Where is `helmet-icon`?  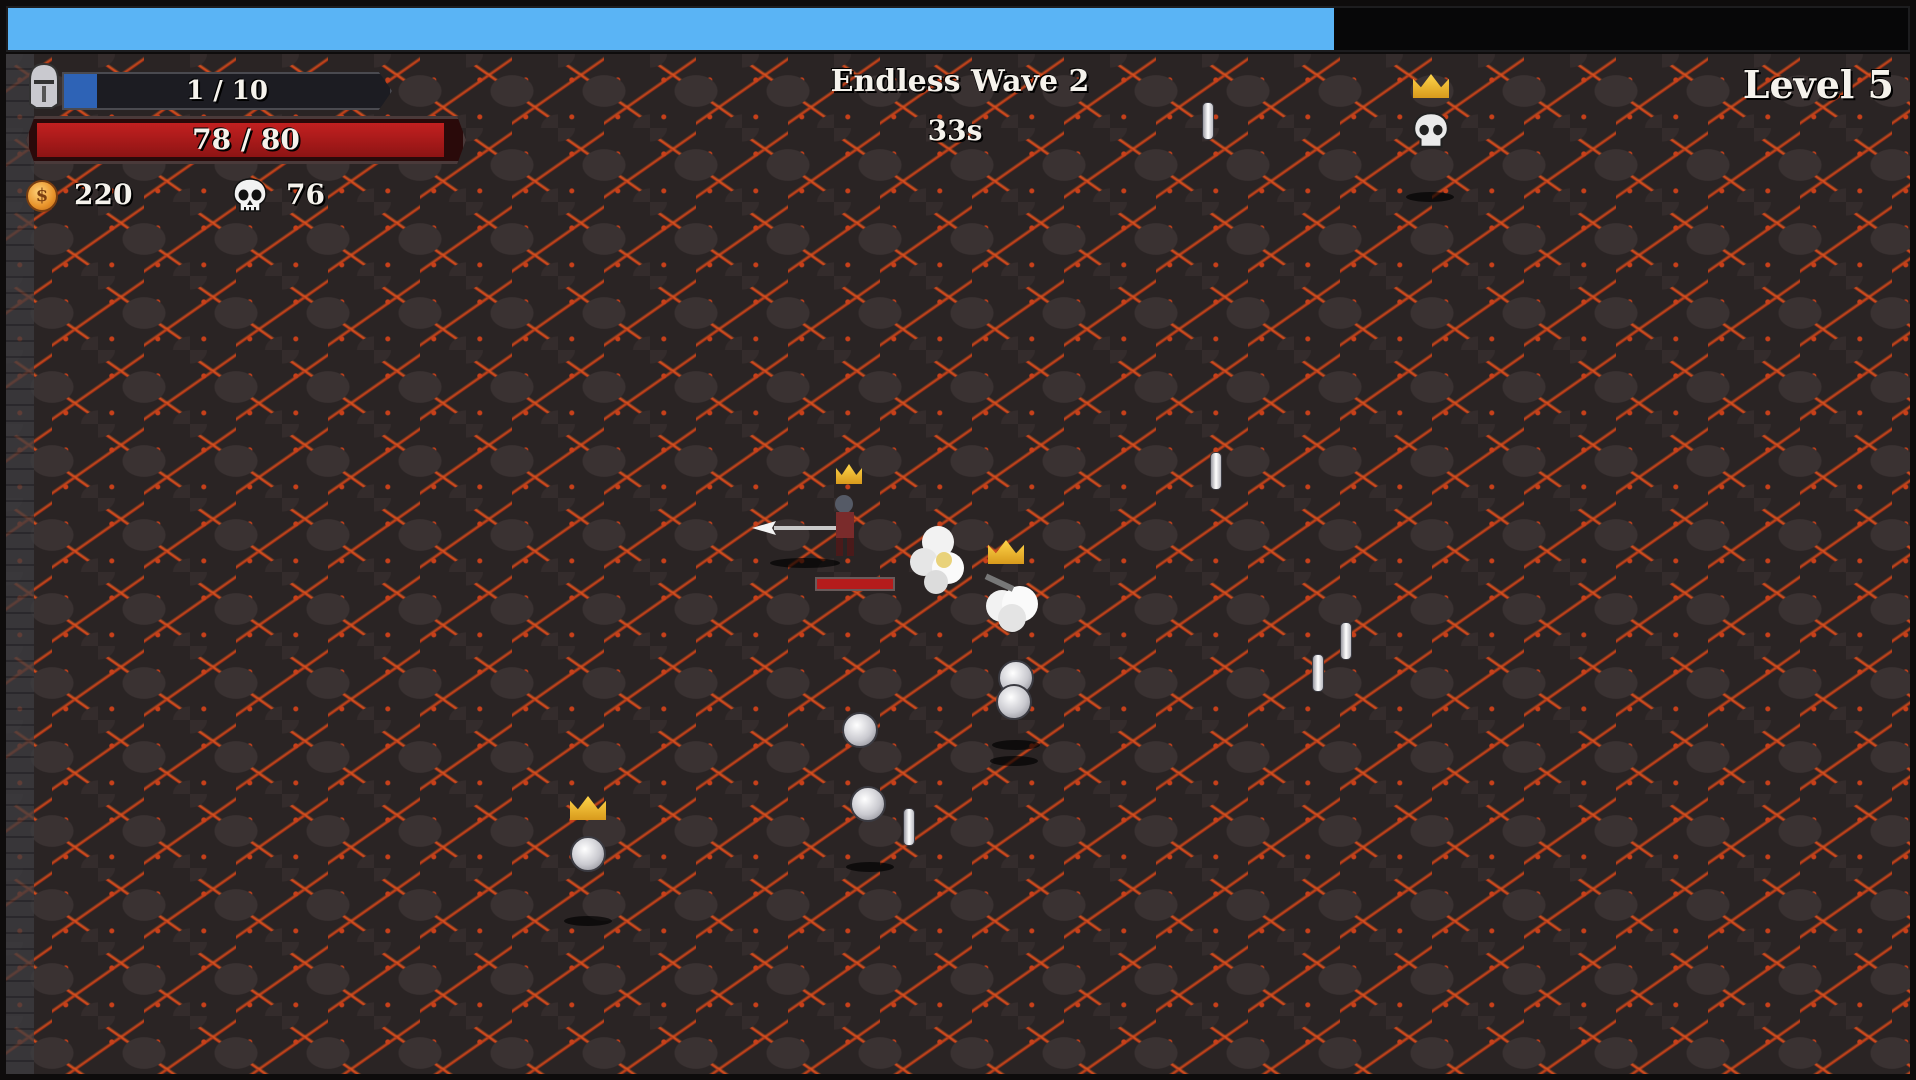 helmet-icon is located at coordinates (44, 85).